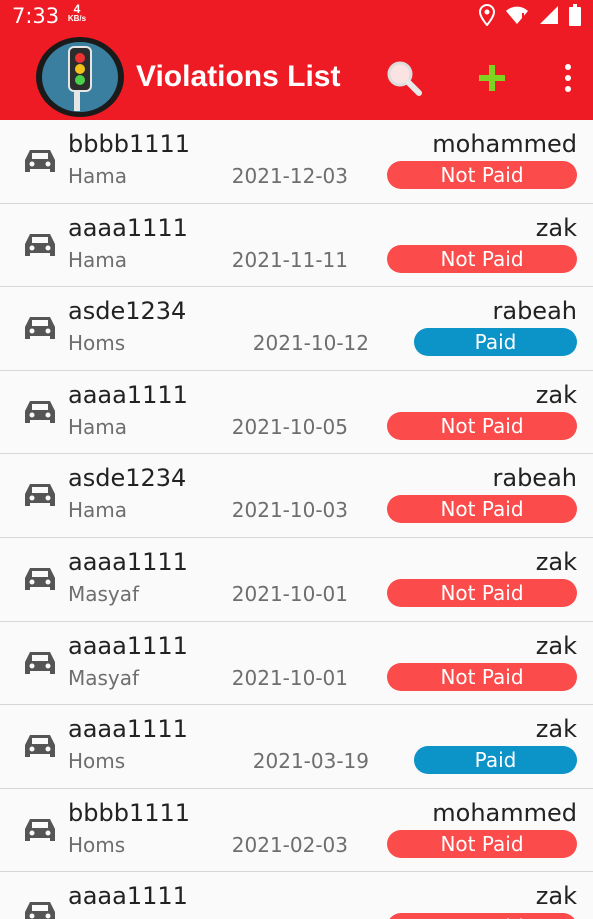 This screenshot has height=919, width=593. What do you see at coordinates (289, 259) in the screenshot?
I see `violation-date: 2021-11-11` at bounding box center [289, 259].